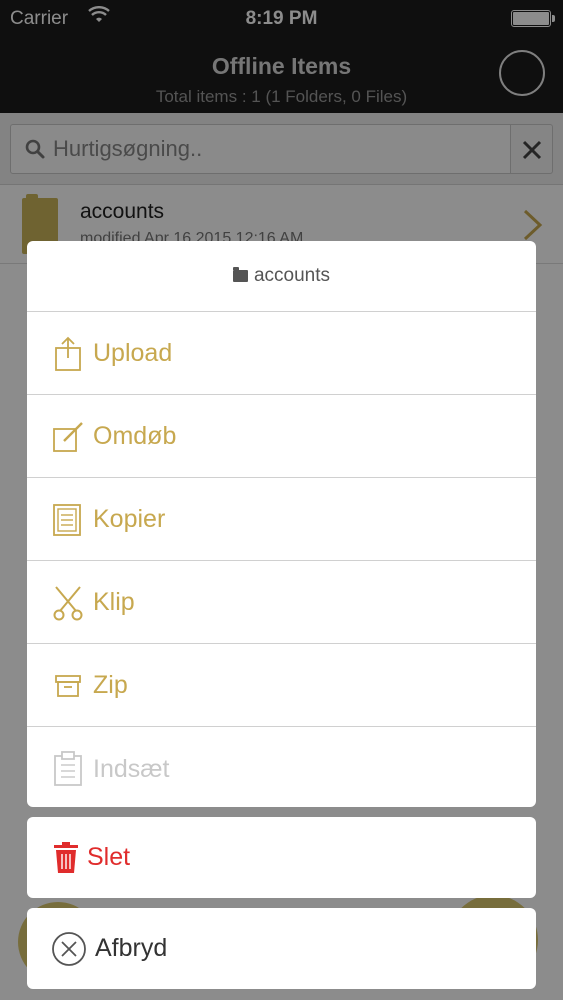 The height and width of the screenshot is (1000, 563). Describe the element at coordinates (110, 685) in the screenshot. I see `zip-label: Zip` at that location.